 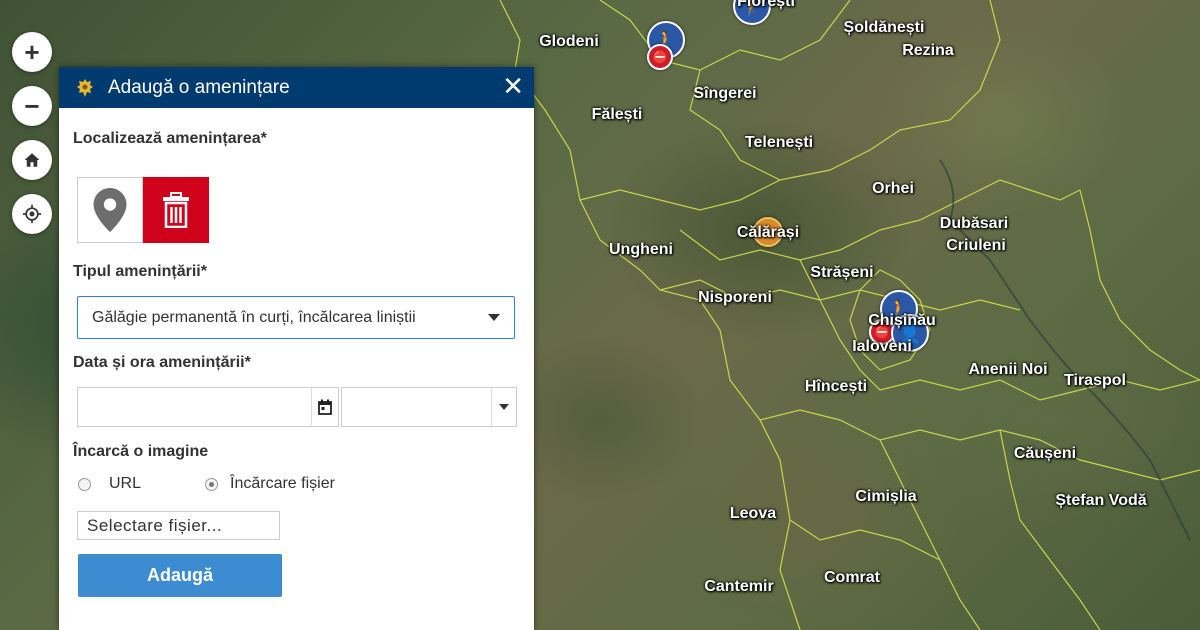 I want to click on date-field, so click(x=208, y=407).